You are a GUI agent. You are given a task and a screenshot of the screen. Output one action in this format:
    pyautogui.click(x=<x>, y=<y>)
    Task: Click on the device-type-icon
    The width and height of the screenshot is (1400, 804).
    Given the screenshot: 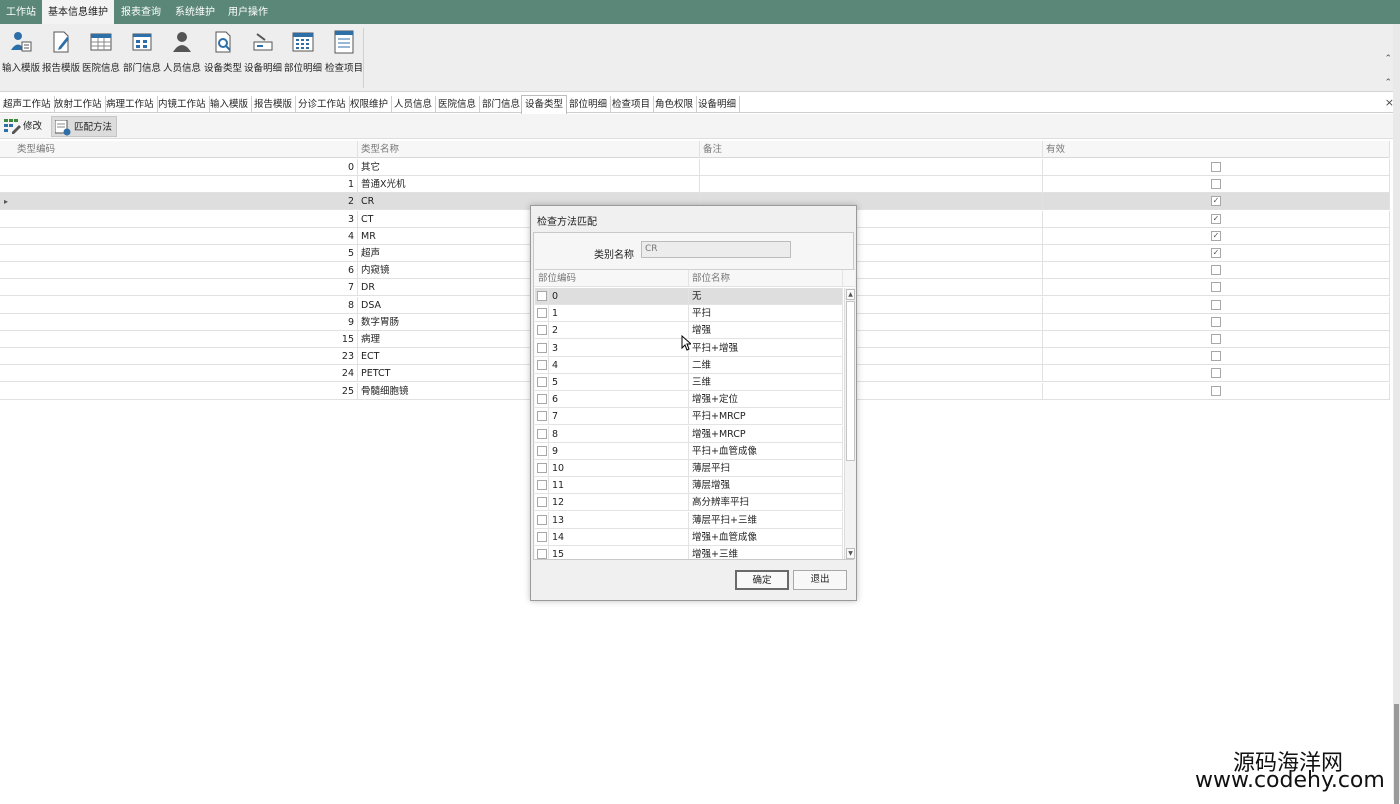 What is the action you would take?
    pyautogui.click(x=223, y=42)
    